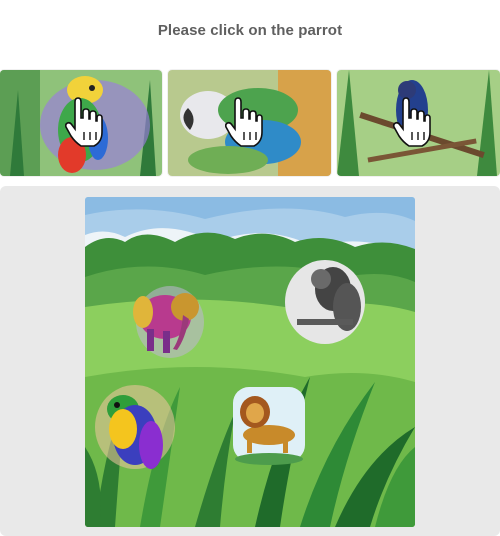  What do you see at coordinates (250, 30) in the screenshot?
I see `challenge-instruction: Please click on the parrot` at bounding box center [250, 30].